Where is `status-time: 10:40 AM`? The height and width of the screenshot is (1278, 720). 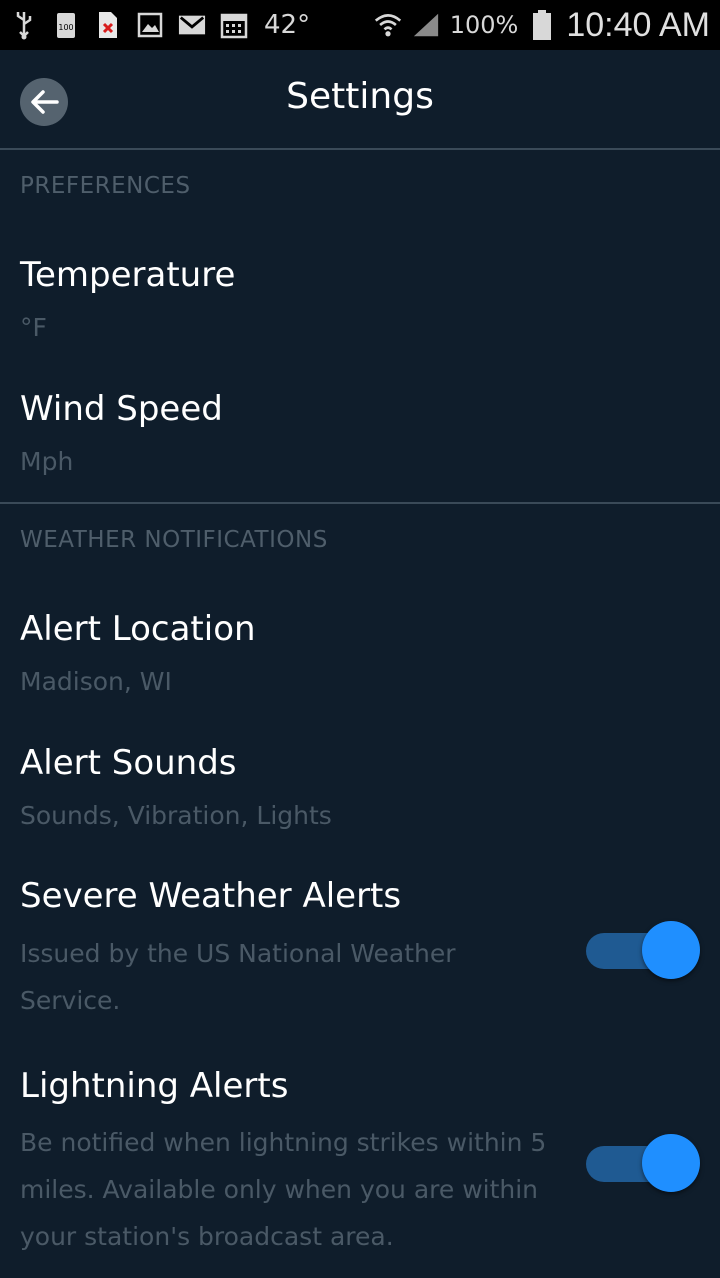
status-time: 10:40 AM is located at coordinates (638, 24).